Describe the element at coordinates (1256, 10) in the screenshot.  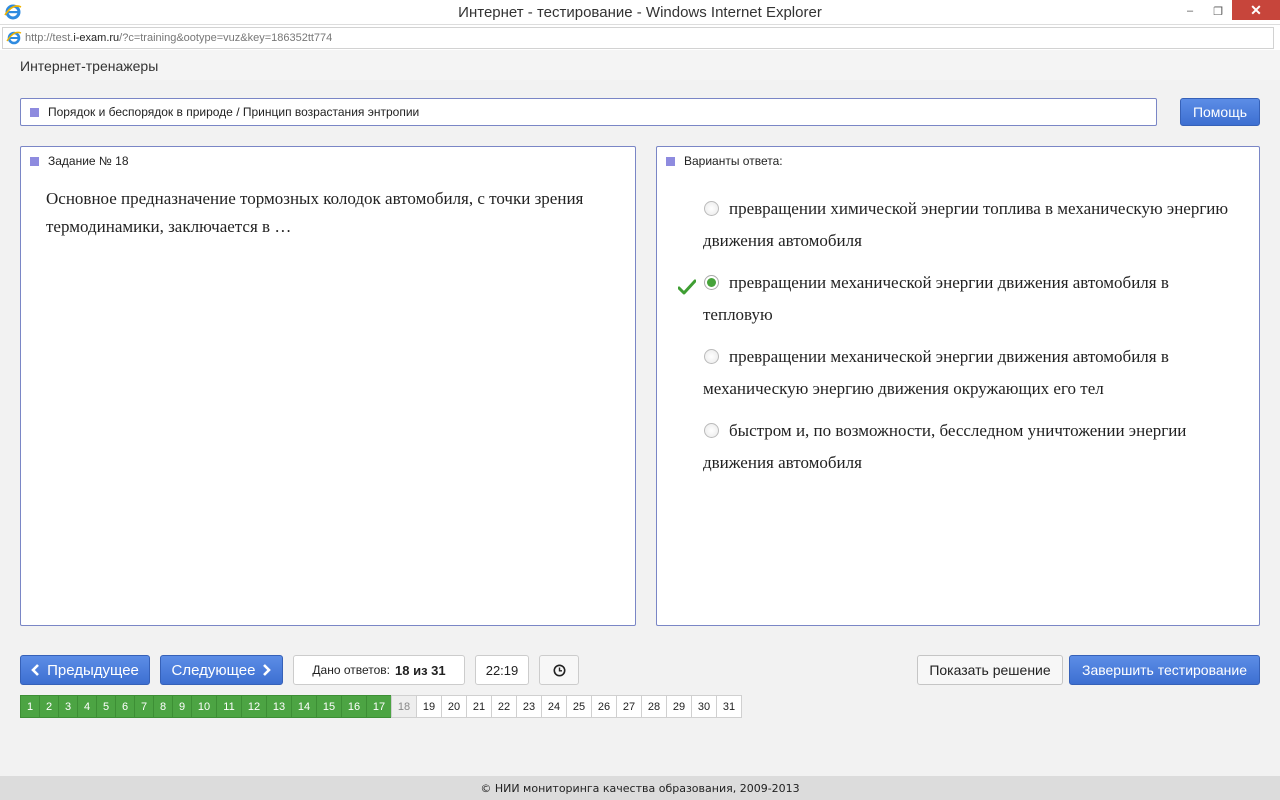
I see `close-button: ✕` at that location.